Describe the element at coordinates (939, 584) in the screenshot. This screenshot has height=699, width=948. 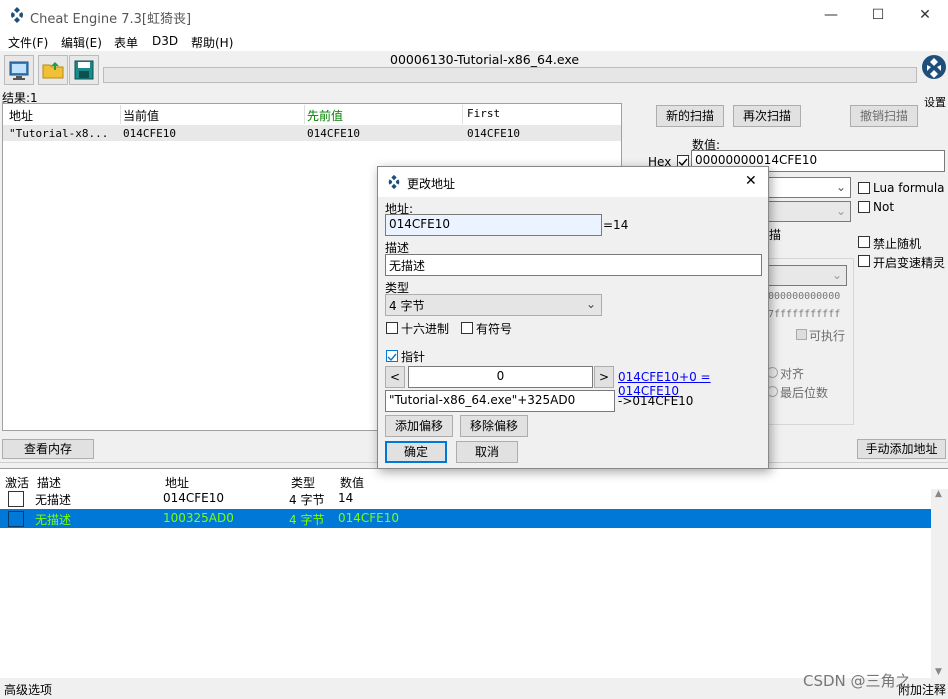
I see `vertical-scrollbar: ▲ ▼` at that location.